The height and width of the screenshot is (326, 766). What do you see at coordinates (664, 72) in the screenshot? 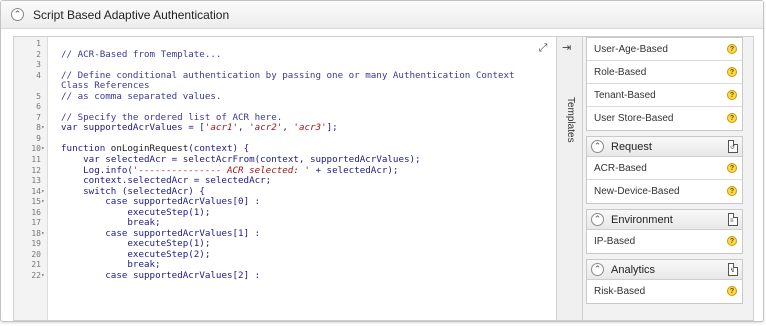
I see `template-item: Role-Based?` at bounding box center [664, 72].